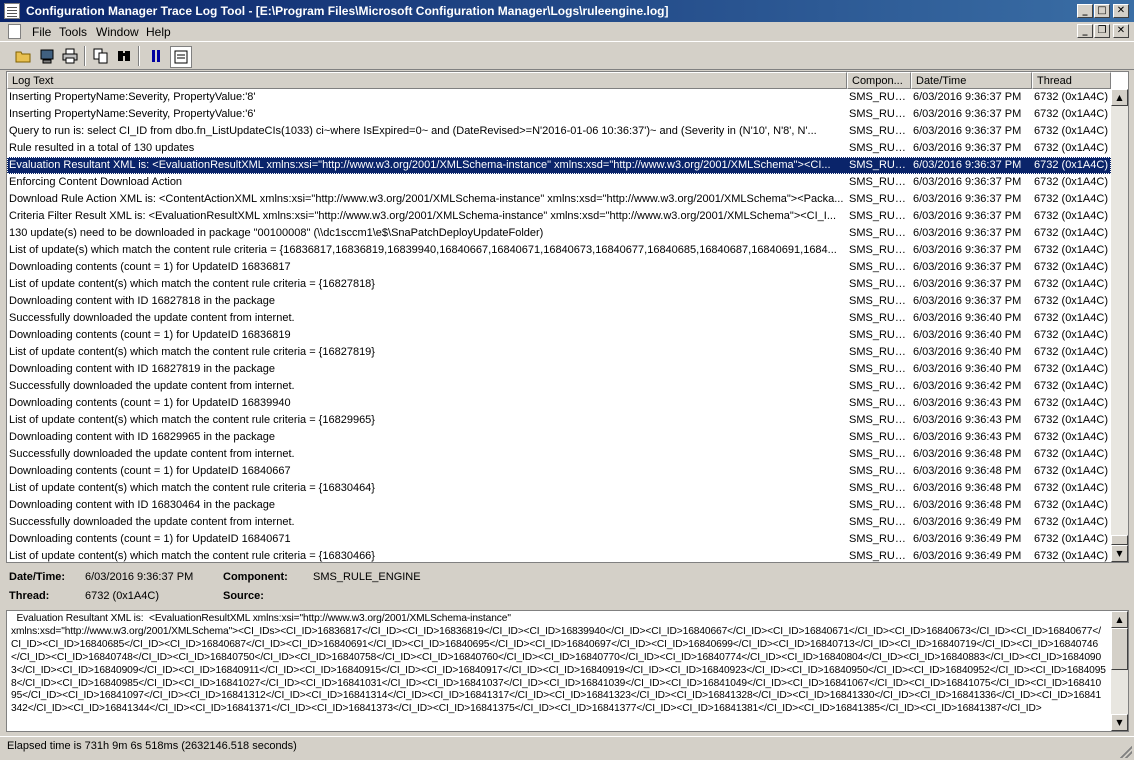 The height and width of the screenshot is (760, 1134). I want to click on column-header-log-text: Log Text, so click(427, 80).